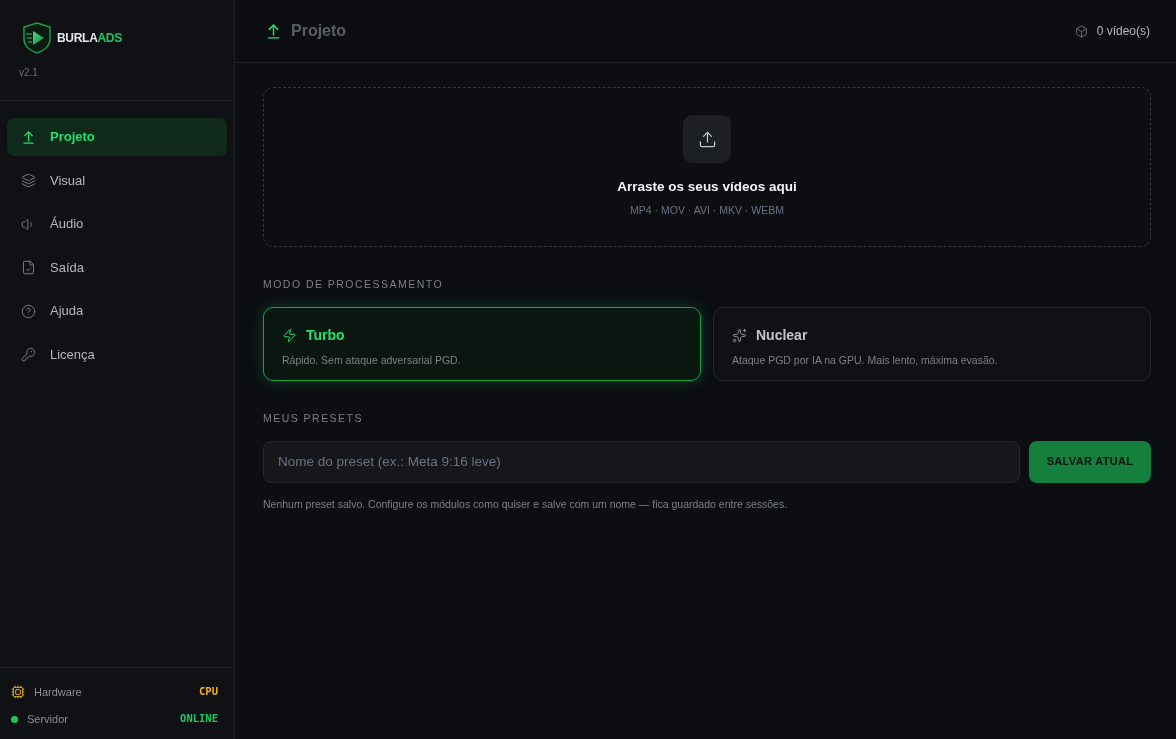 This screenshot has width=1176, height=739. I want to click on lightning-icon, so click(289, 335).